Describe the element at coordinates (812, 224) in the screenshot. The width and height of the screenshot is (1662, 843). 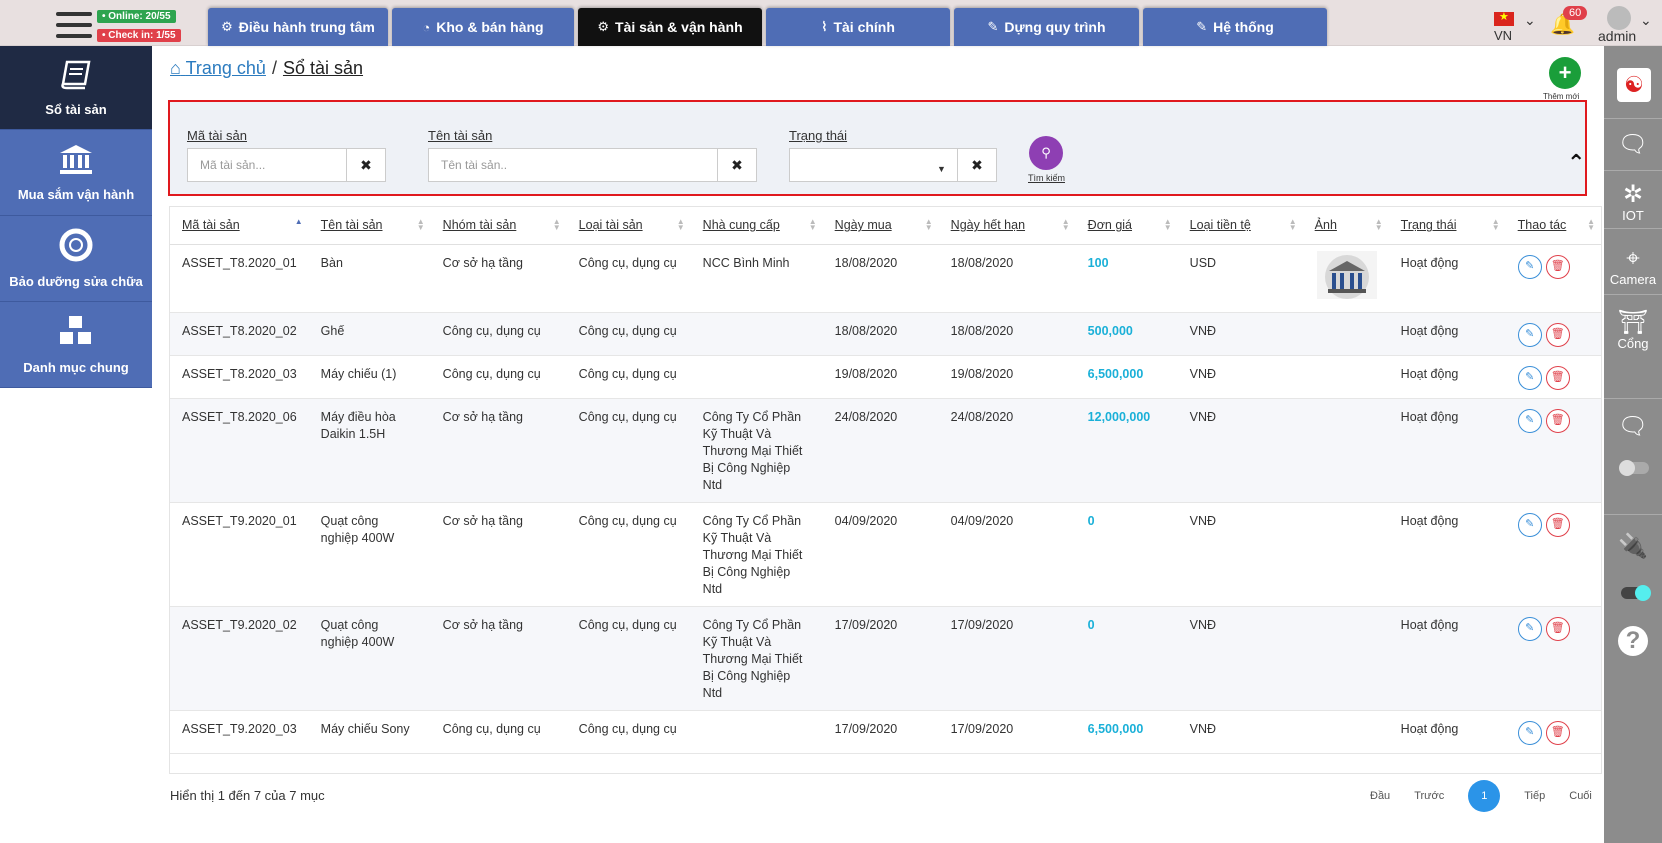
I see `sort-icon: ▲ ▼` at that location.